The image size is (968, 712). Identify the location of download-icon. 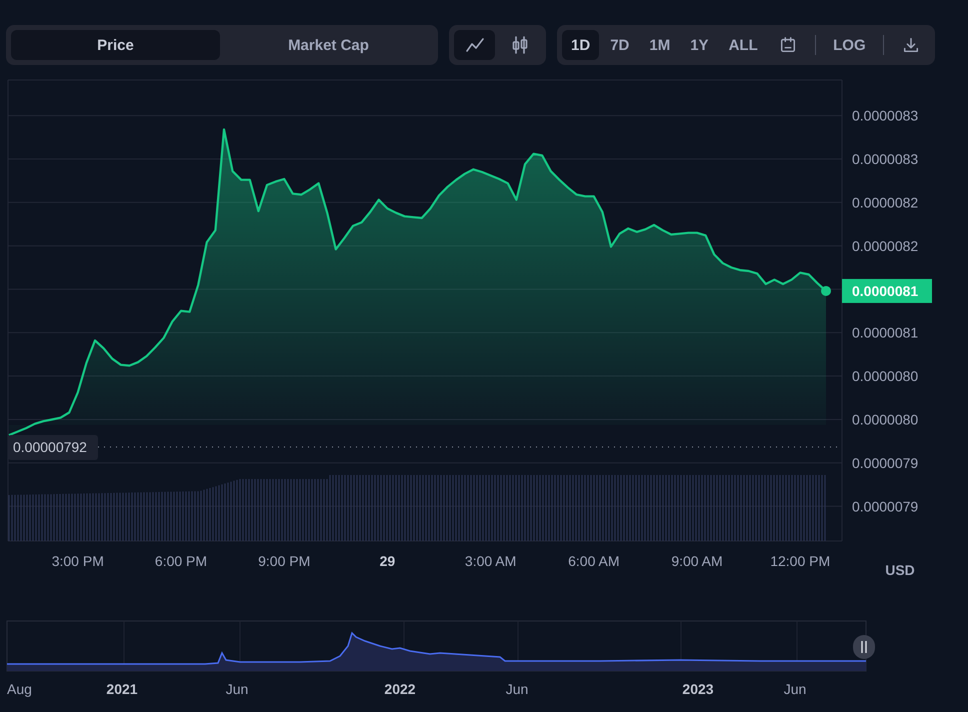
(911, 45).